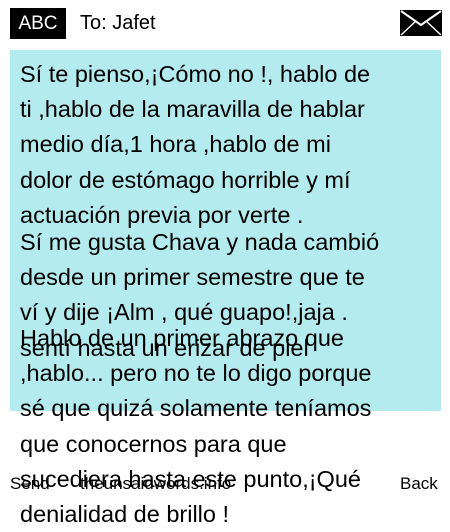 Image resolution: width=450 pixels, height=532 pixels. Describe the element at coordinates (419, 484) in the screenshot. I see `back-button: Back` at that location.